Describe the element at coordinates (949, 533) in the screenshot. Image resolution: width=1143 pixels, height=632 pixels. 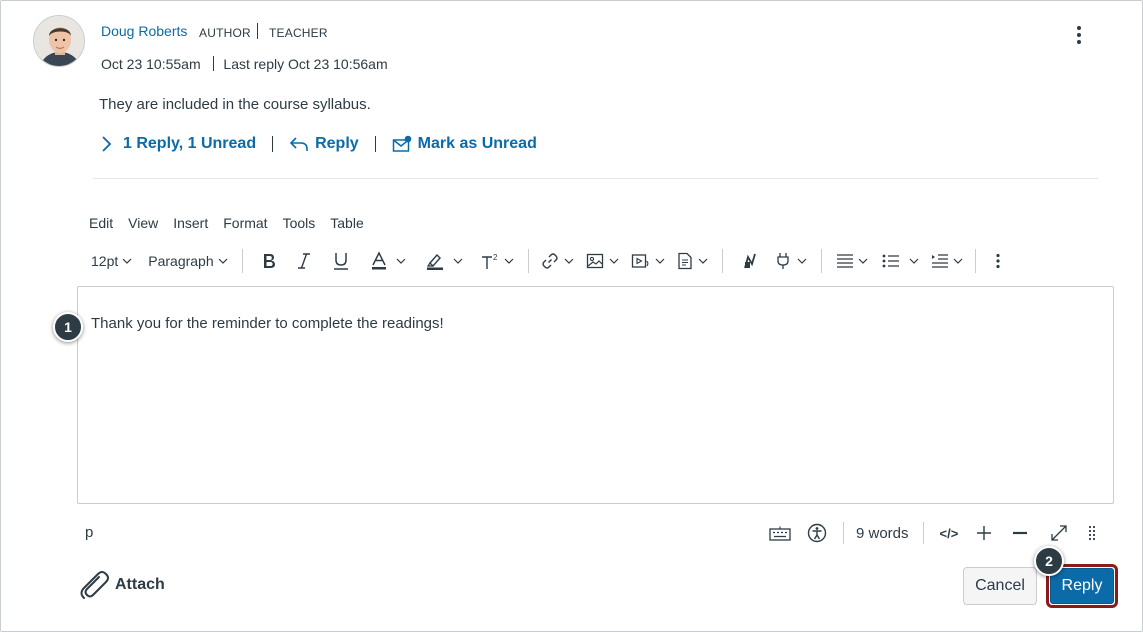
I see `html-editor-toggle: </>` at that location.